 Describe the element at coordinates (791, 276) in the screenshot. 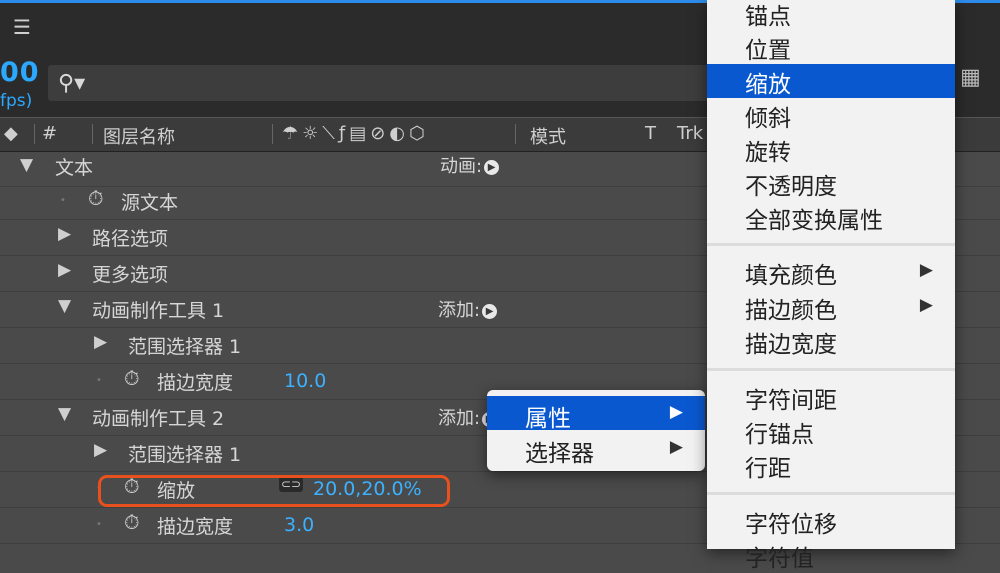

I see `menu-item-label: 填充颜色` at that location.